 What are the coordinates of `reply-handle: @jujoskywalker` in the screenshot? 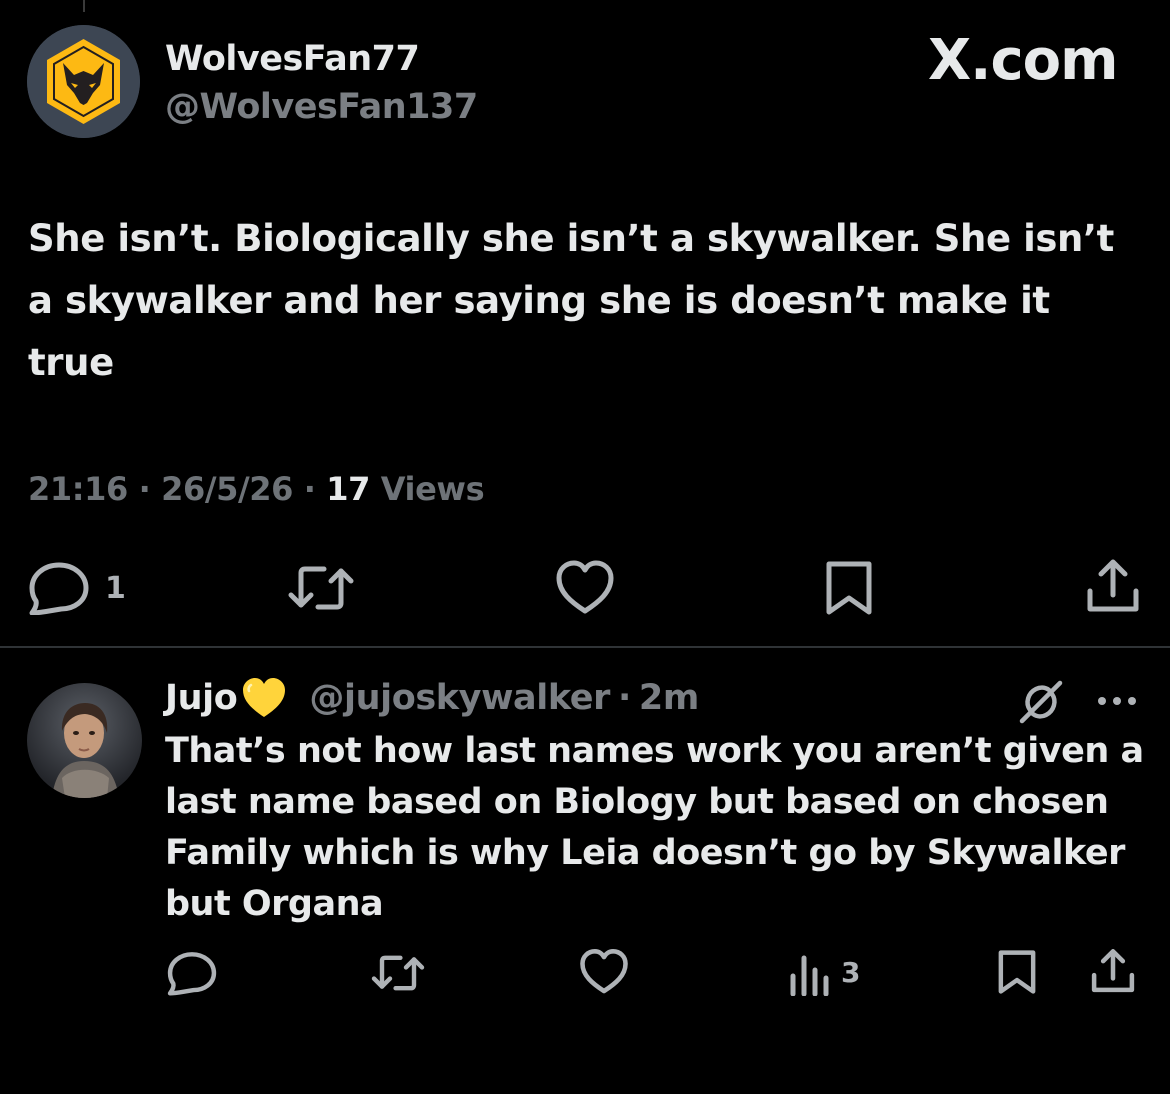 It's located at (459, 698).